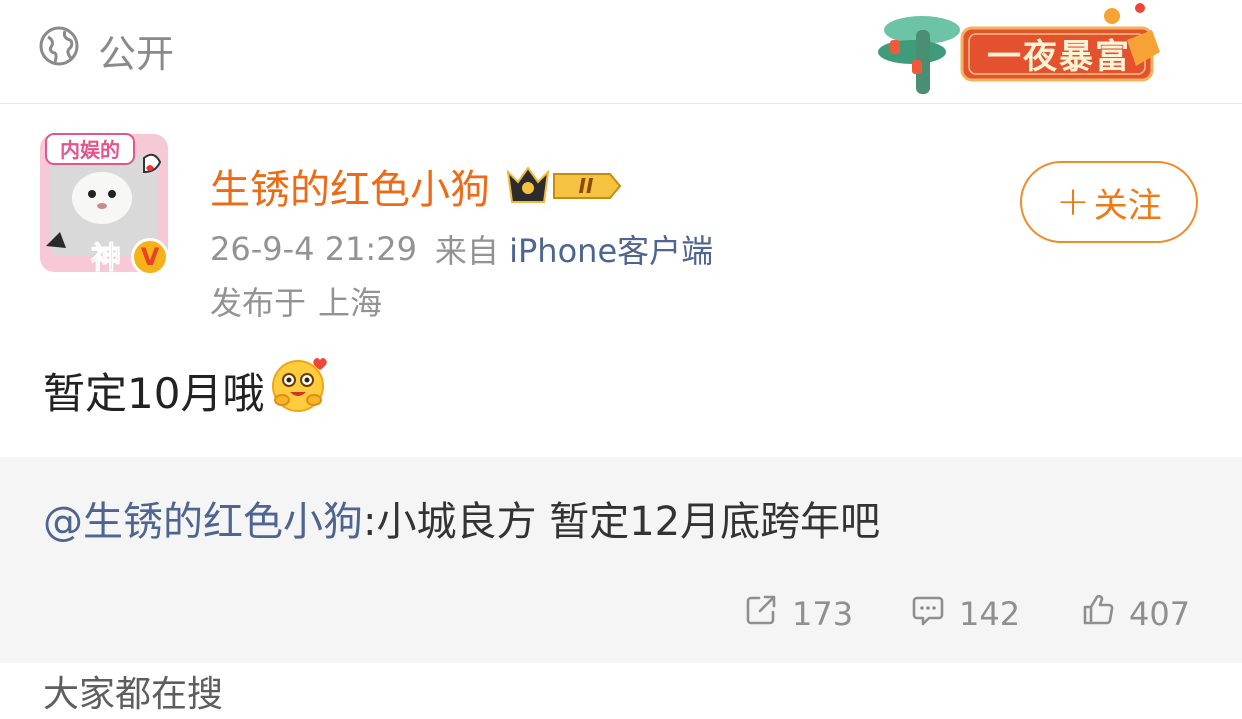 The height and width of the screenshot is (719, 1242). What do you see at coordinates (106, 258) in the screenshot?
I see `avatar-caption-2: 神` at bounding box center [106, 258].